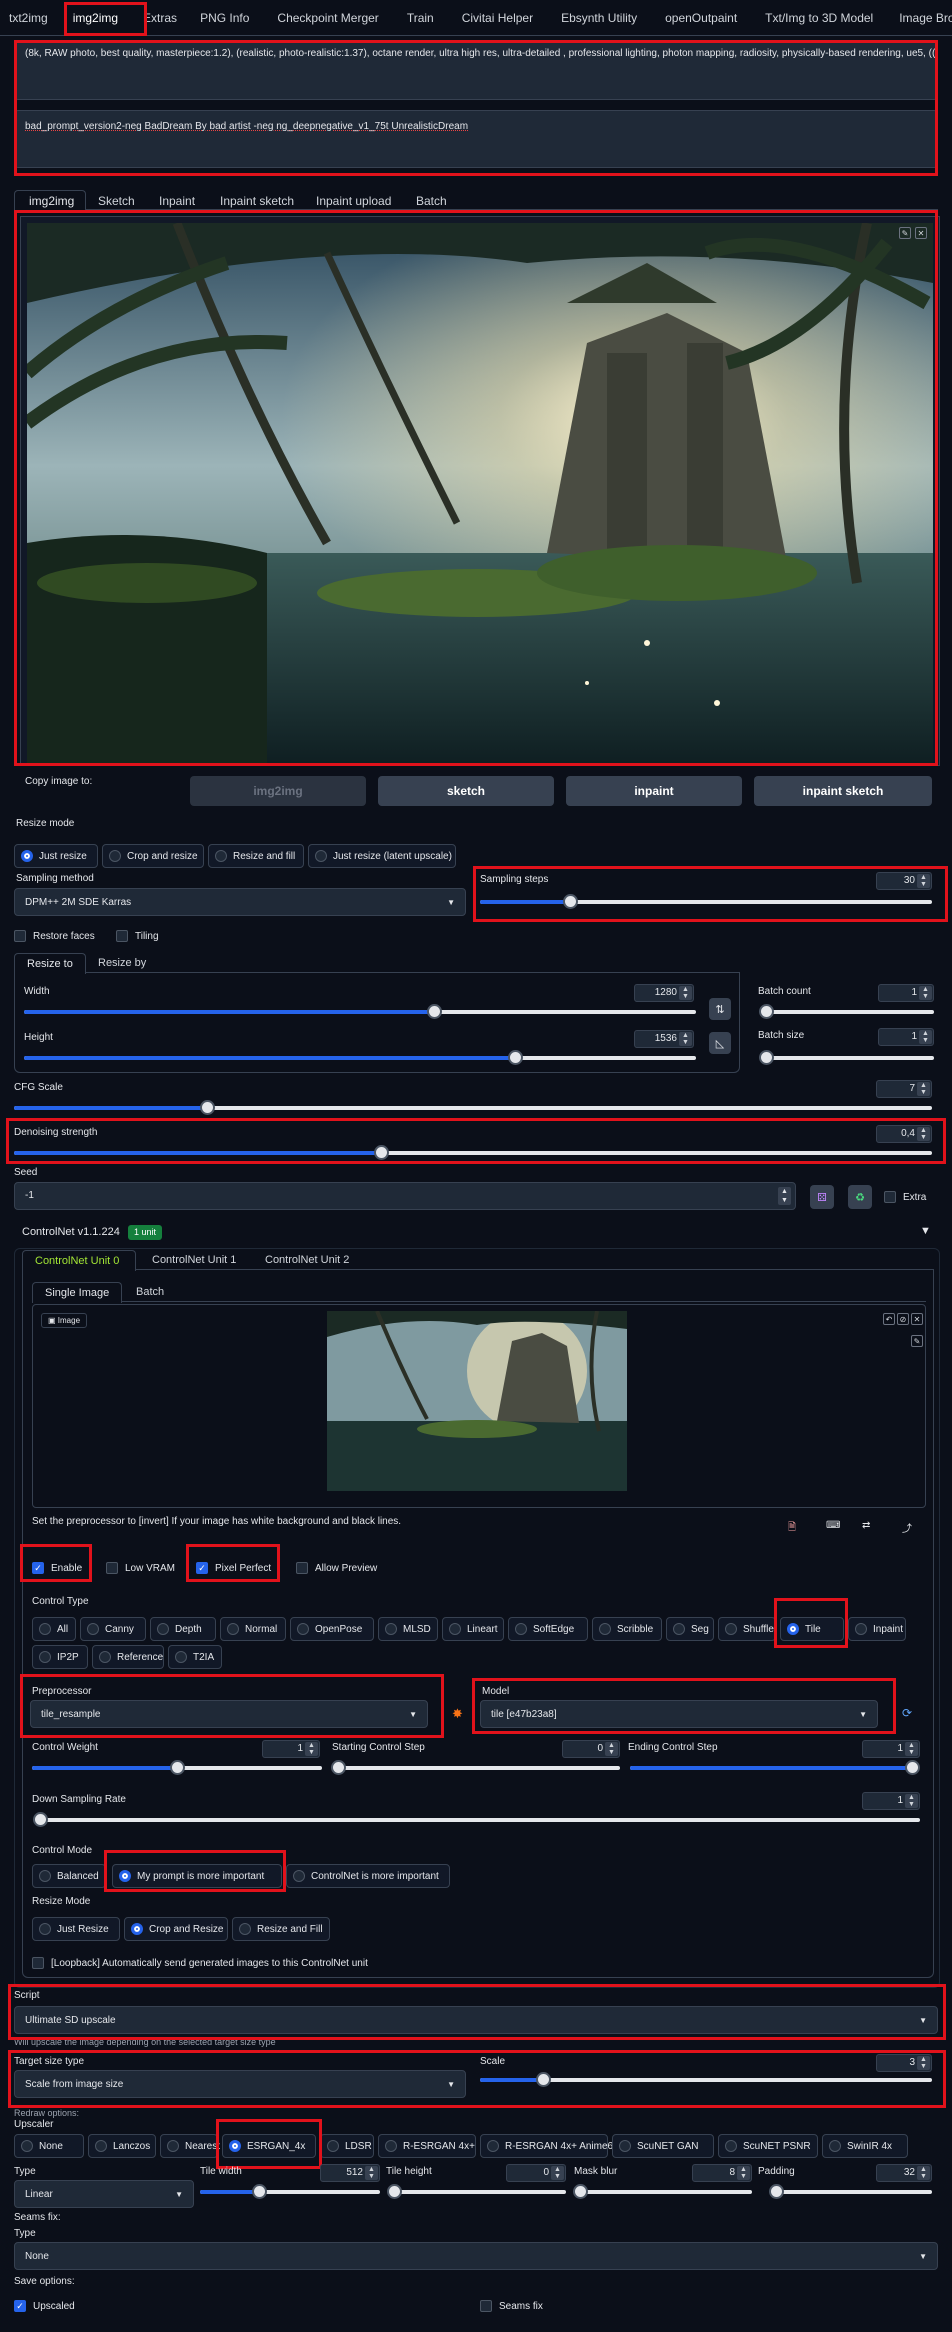 The height and width of the screenshot is (2332, 952). What do you see at coordinates (176, 1929) in the screenshot?
I see `cn-resize-crop-and-resize: Crop and Resize` at bounding box center [176, 1929].